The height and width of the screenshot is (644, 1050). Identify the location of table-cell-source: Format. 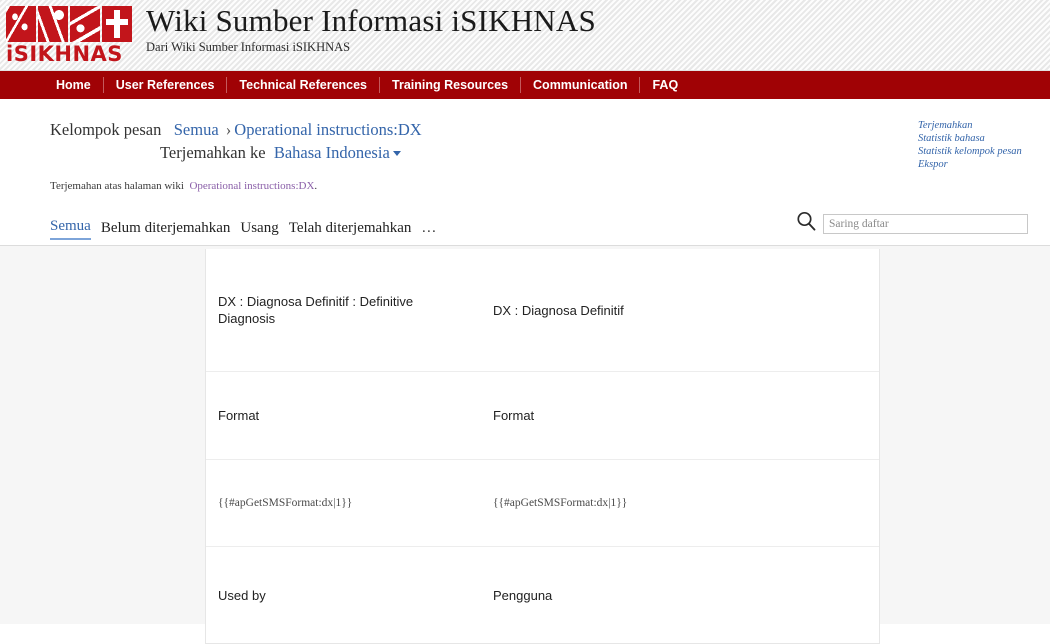
(343, 415).